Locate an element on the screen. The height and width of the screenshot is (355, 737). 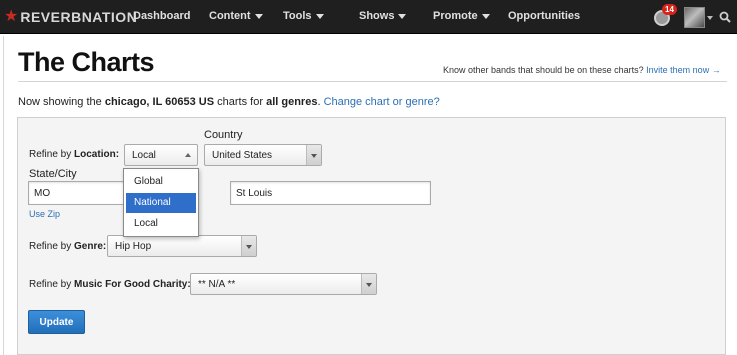
reverbnation-logo: ★ REVERBNATION is located at coordinates (71, 17).